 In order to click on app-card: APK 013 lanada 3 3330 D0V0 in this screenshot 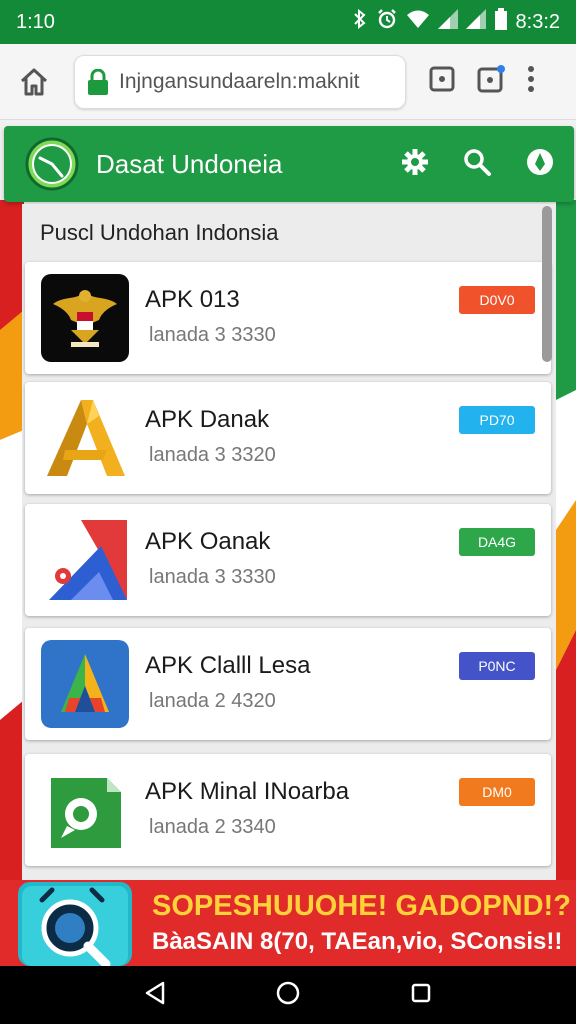, I will do `click(288, 318)`.